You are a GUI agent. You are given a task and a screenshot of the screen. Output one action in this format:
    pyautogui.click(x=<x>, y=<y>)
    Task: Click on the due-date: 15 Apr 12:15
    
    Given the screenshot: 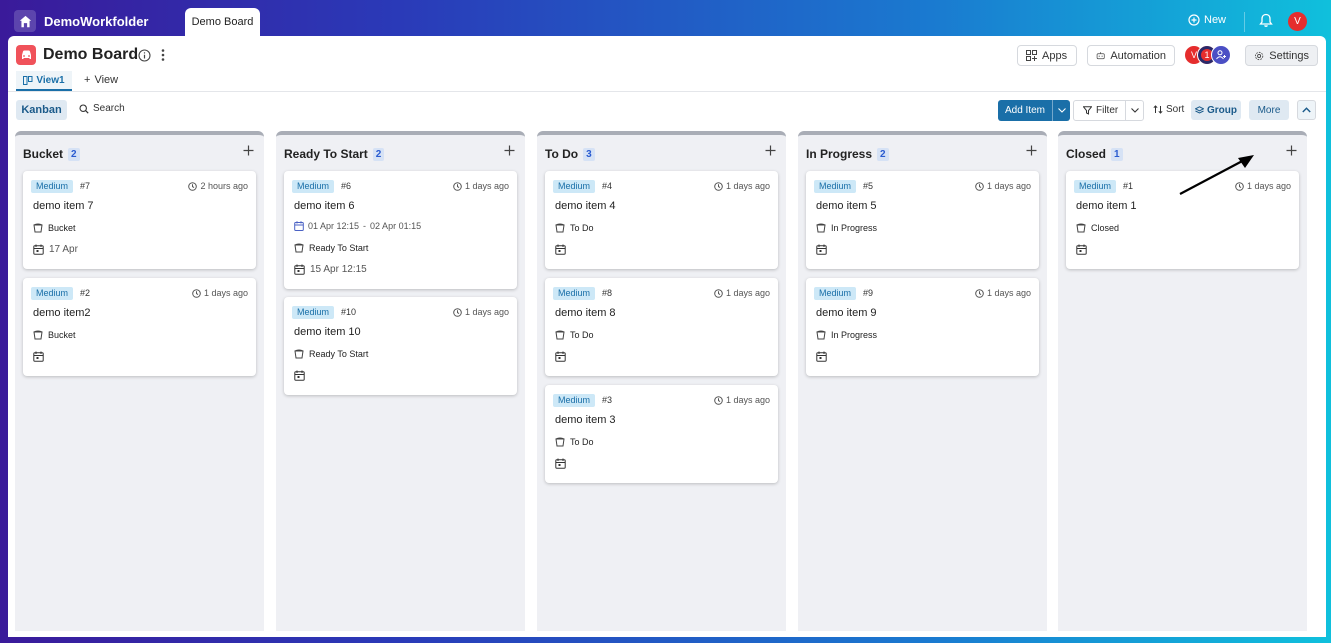 What is the action you would take?
    pyautogui.click(x=330, y=269)
    